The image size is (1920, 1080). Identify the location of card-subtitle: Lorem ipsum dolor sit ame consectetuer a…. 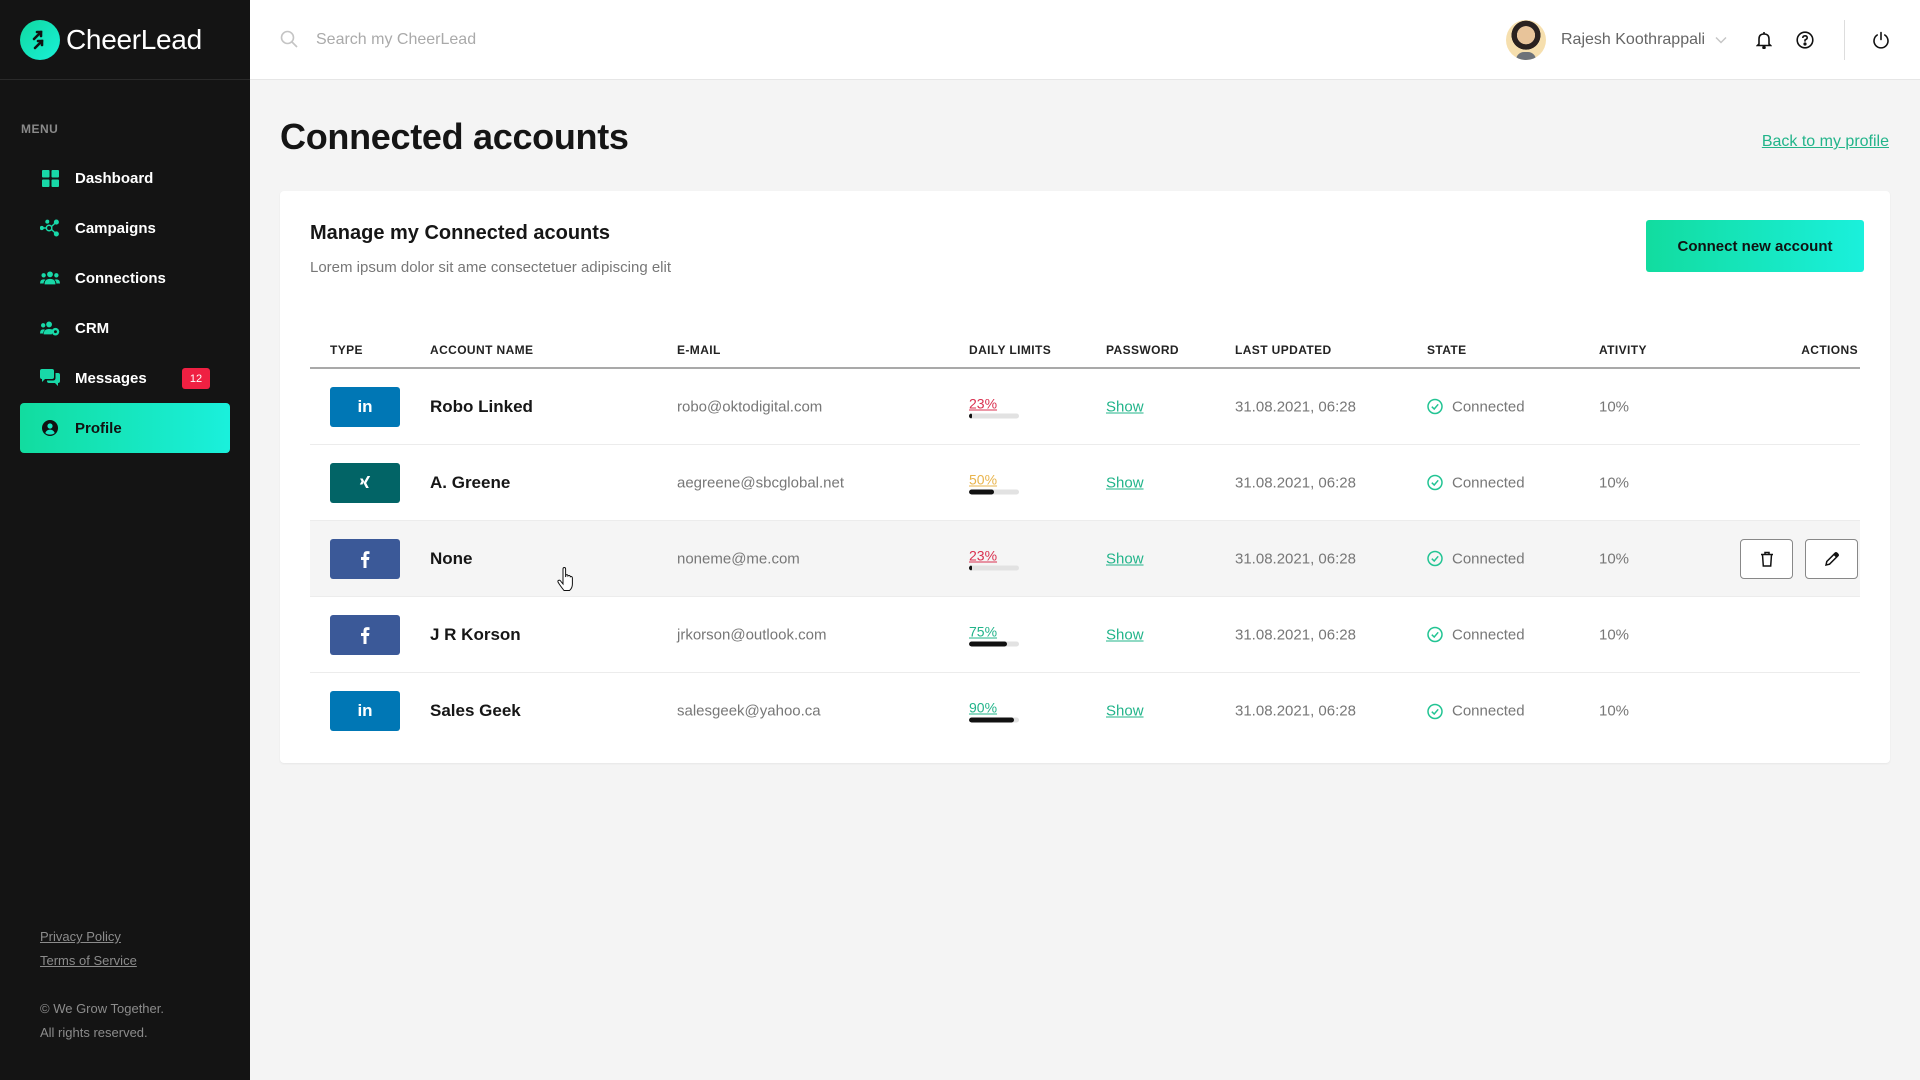
(491, 267).